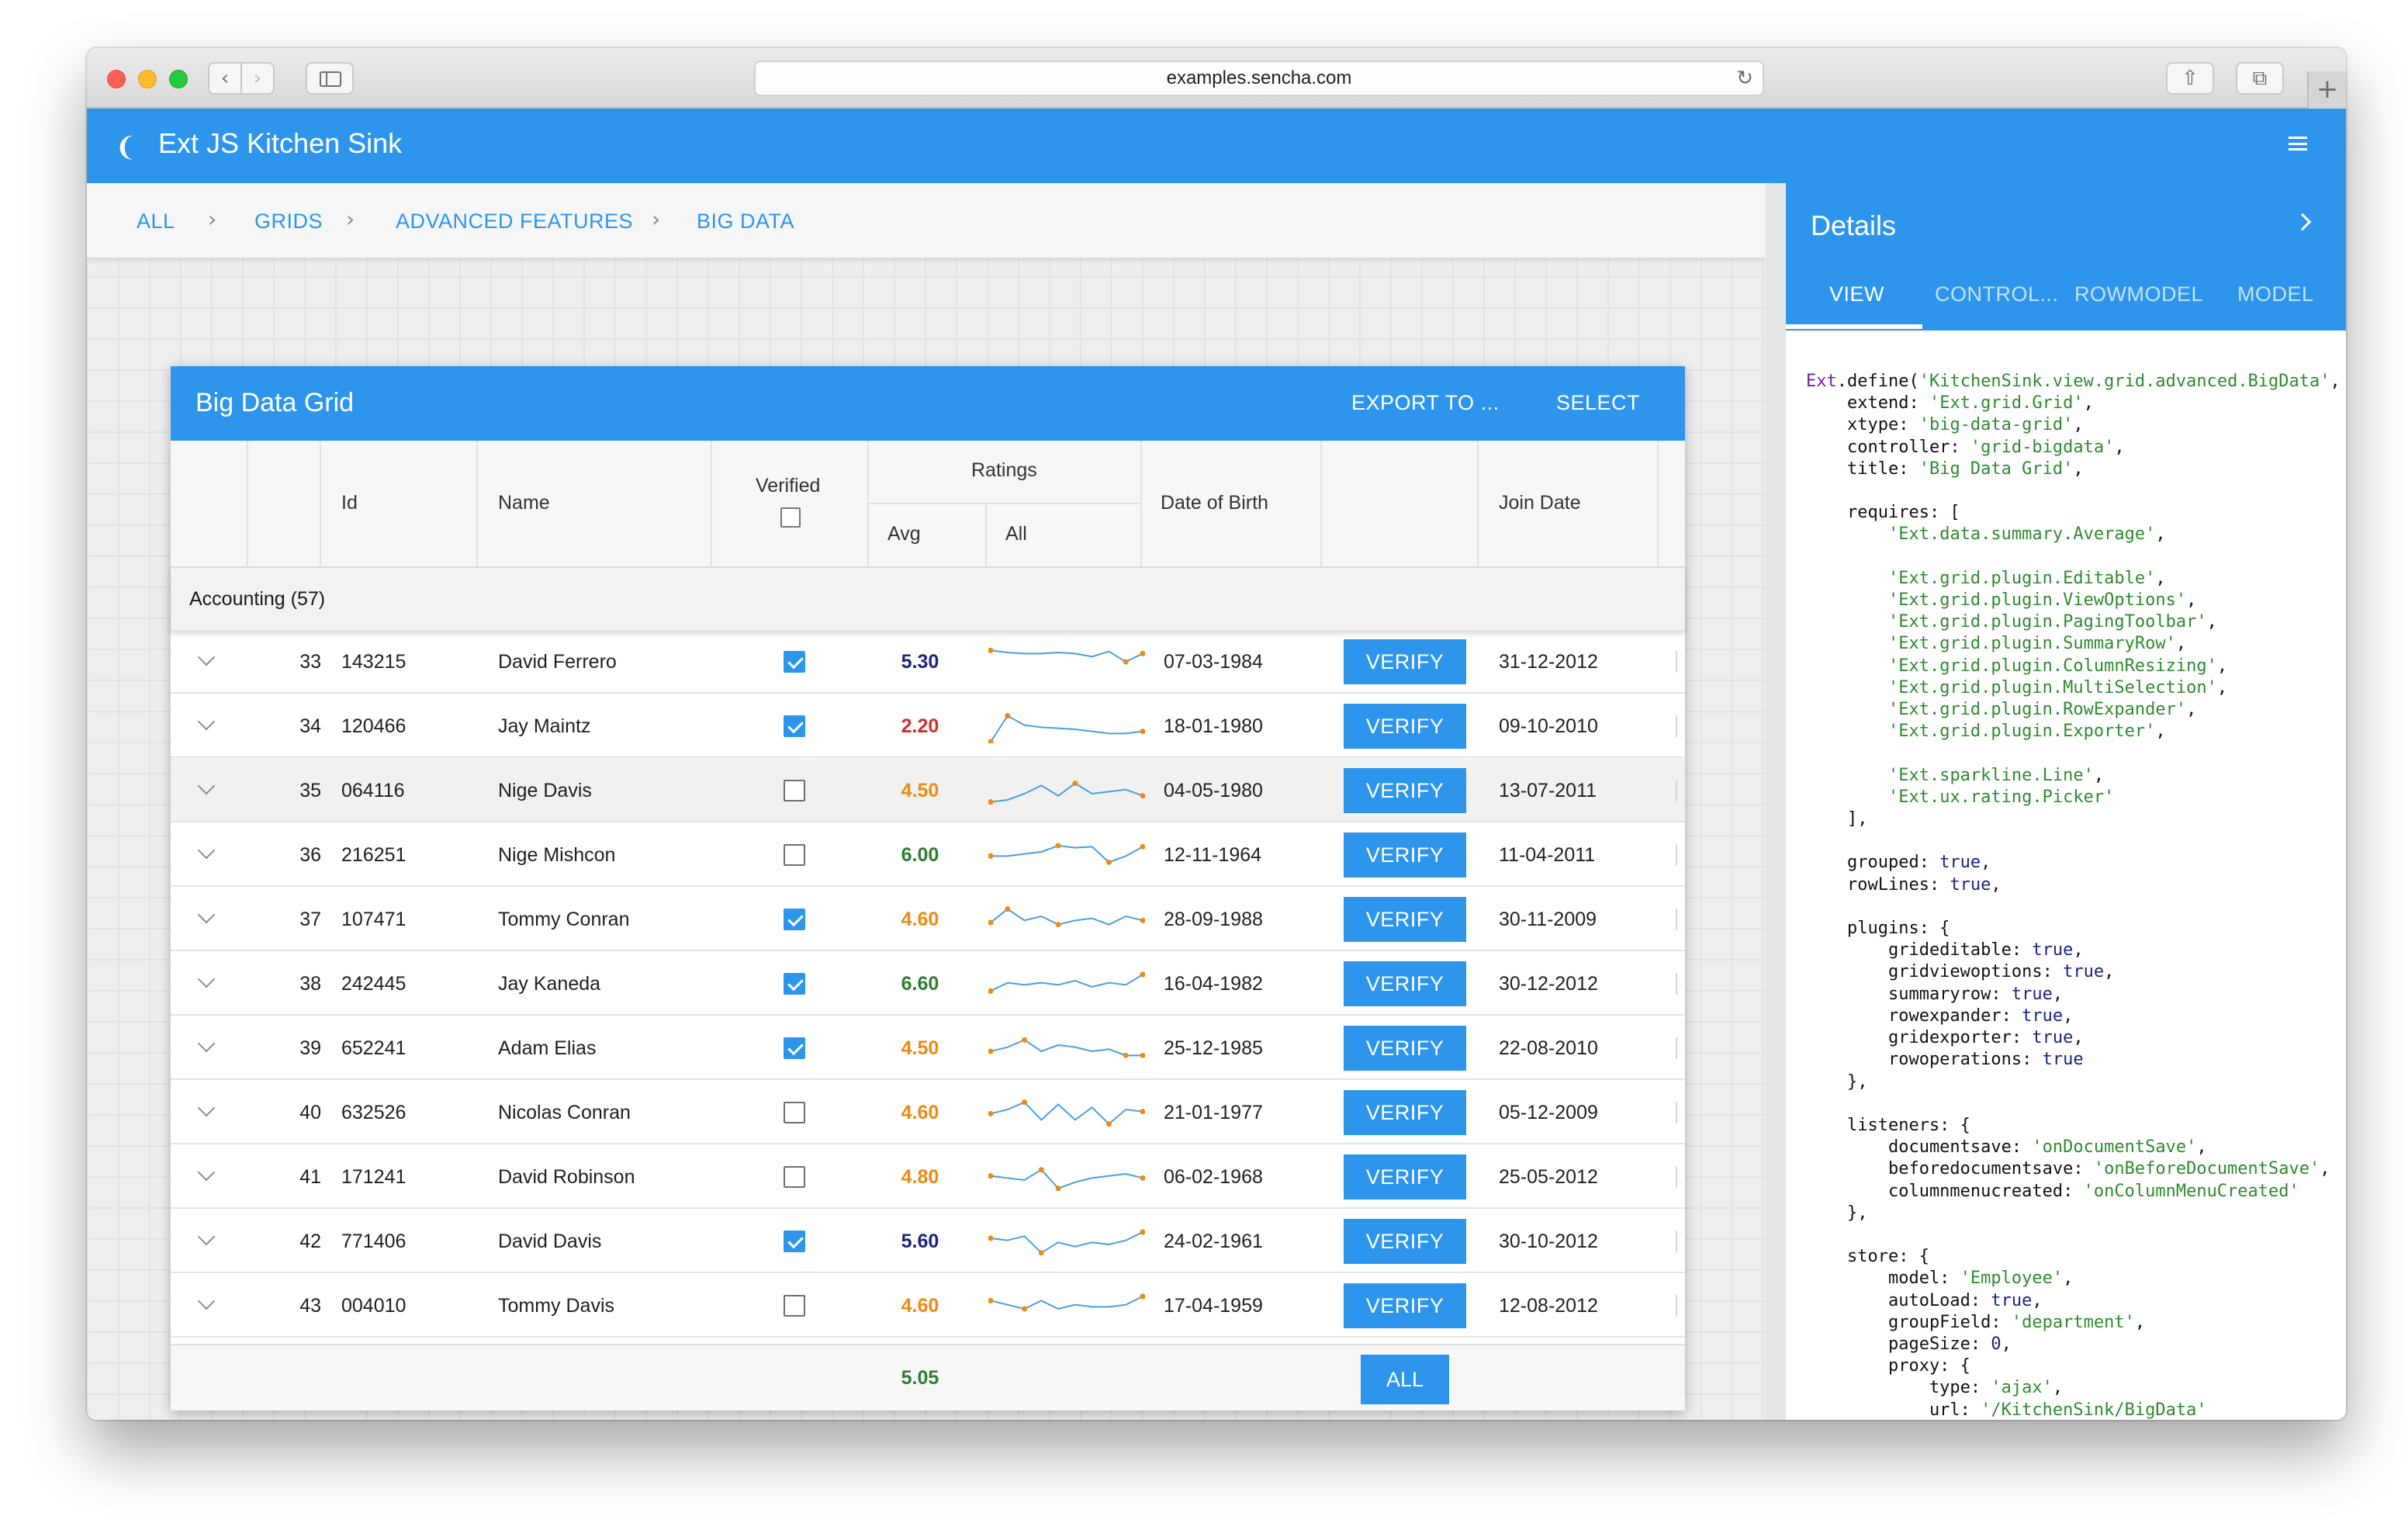 This screenshot has height=1530, width=2408. What do you see at coordinates (225, 79) in the screenshot?
I see `back-button: ‹` at bounding box center [225, 79].